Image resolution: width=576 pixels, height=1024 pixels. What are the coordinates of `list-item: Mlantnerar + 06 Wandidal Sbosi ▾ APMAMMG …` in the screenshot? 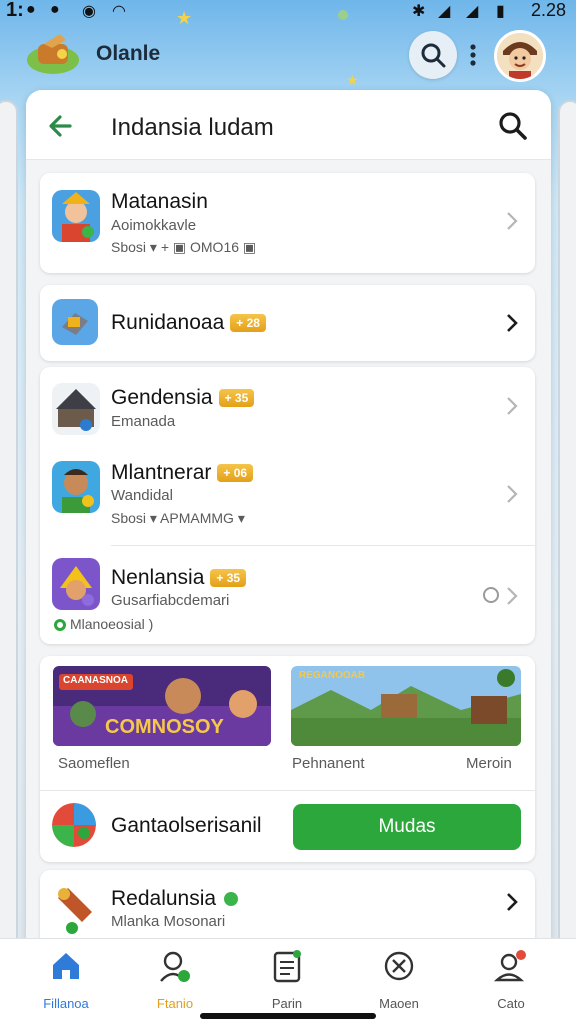 It's located at (287, 496).